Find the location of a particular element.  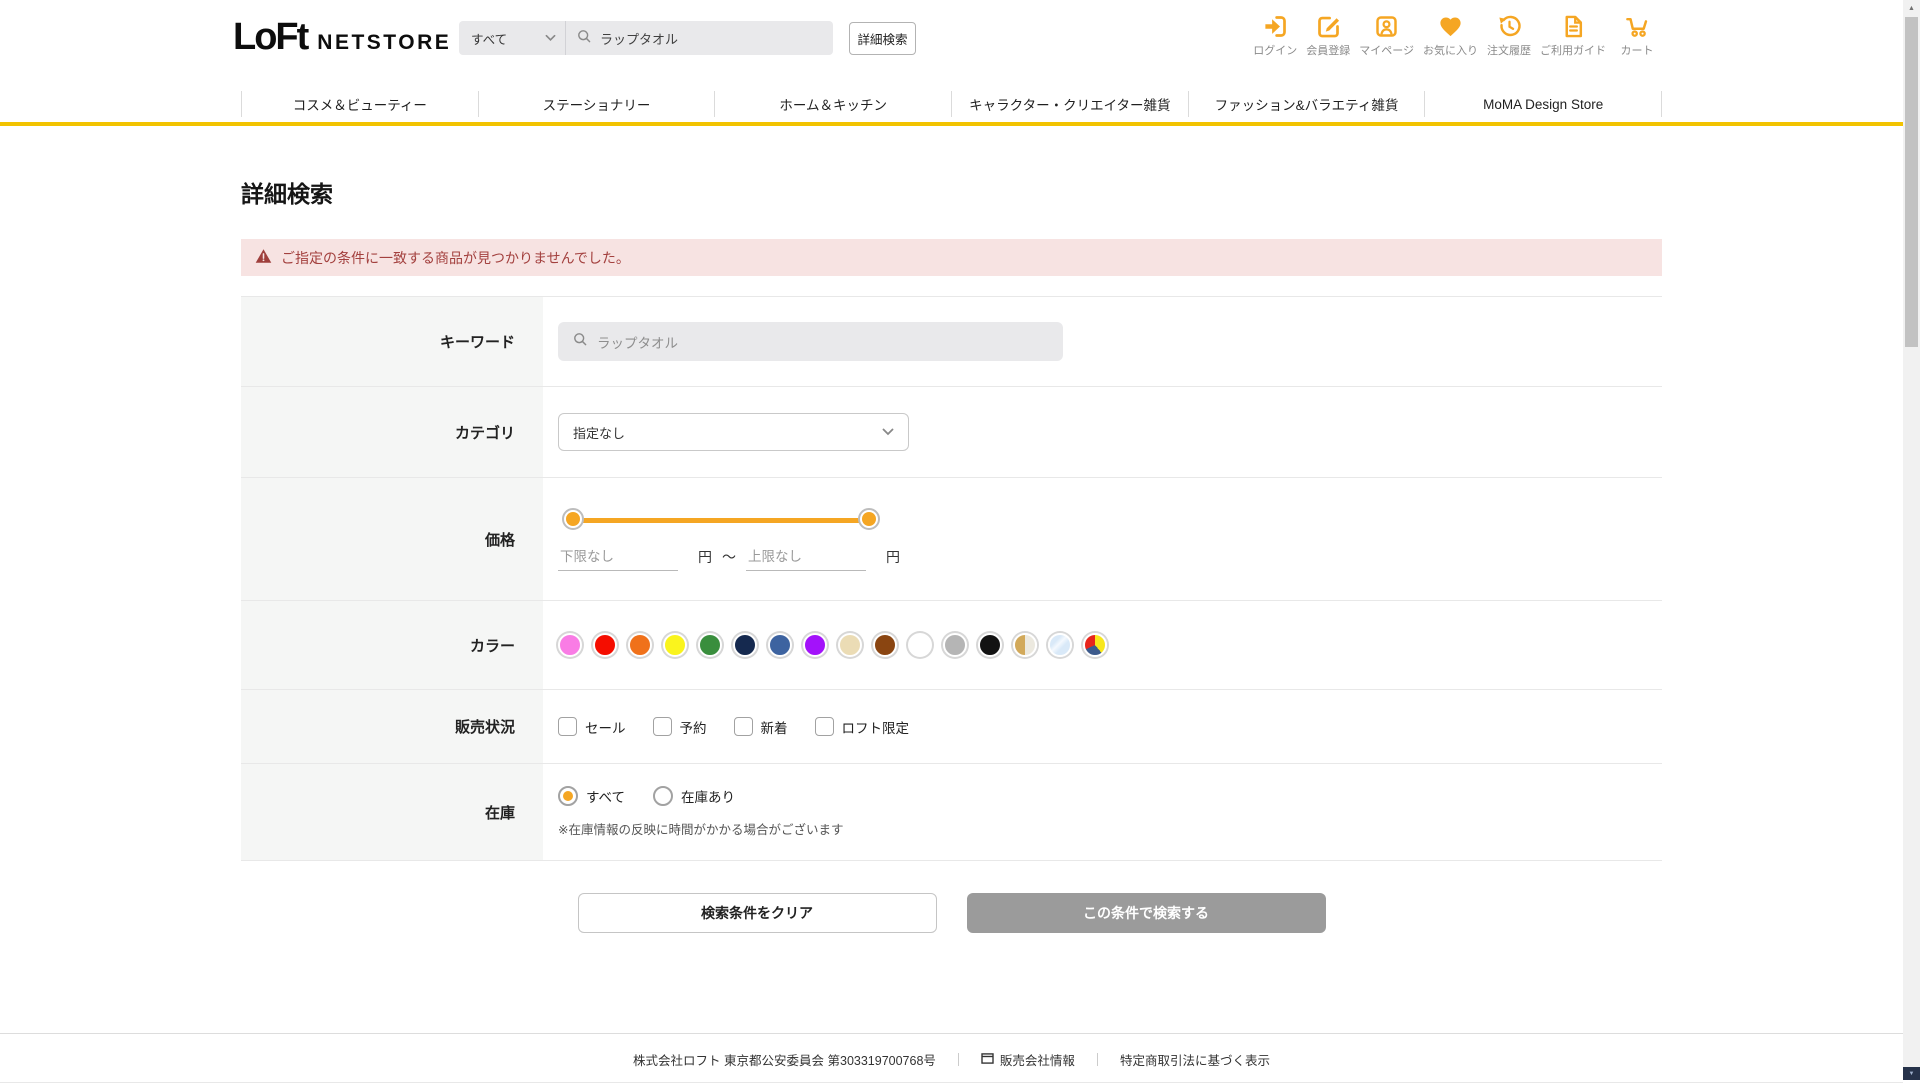

header-search-input is located at coordinates (711, 38).